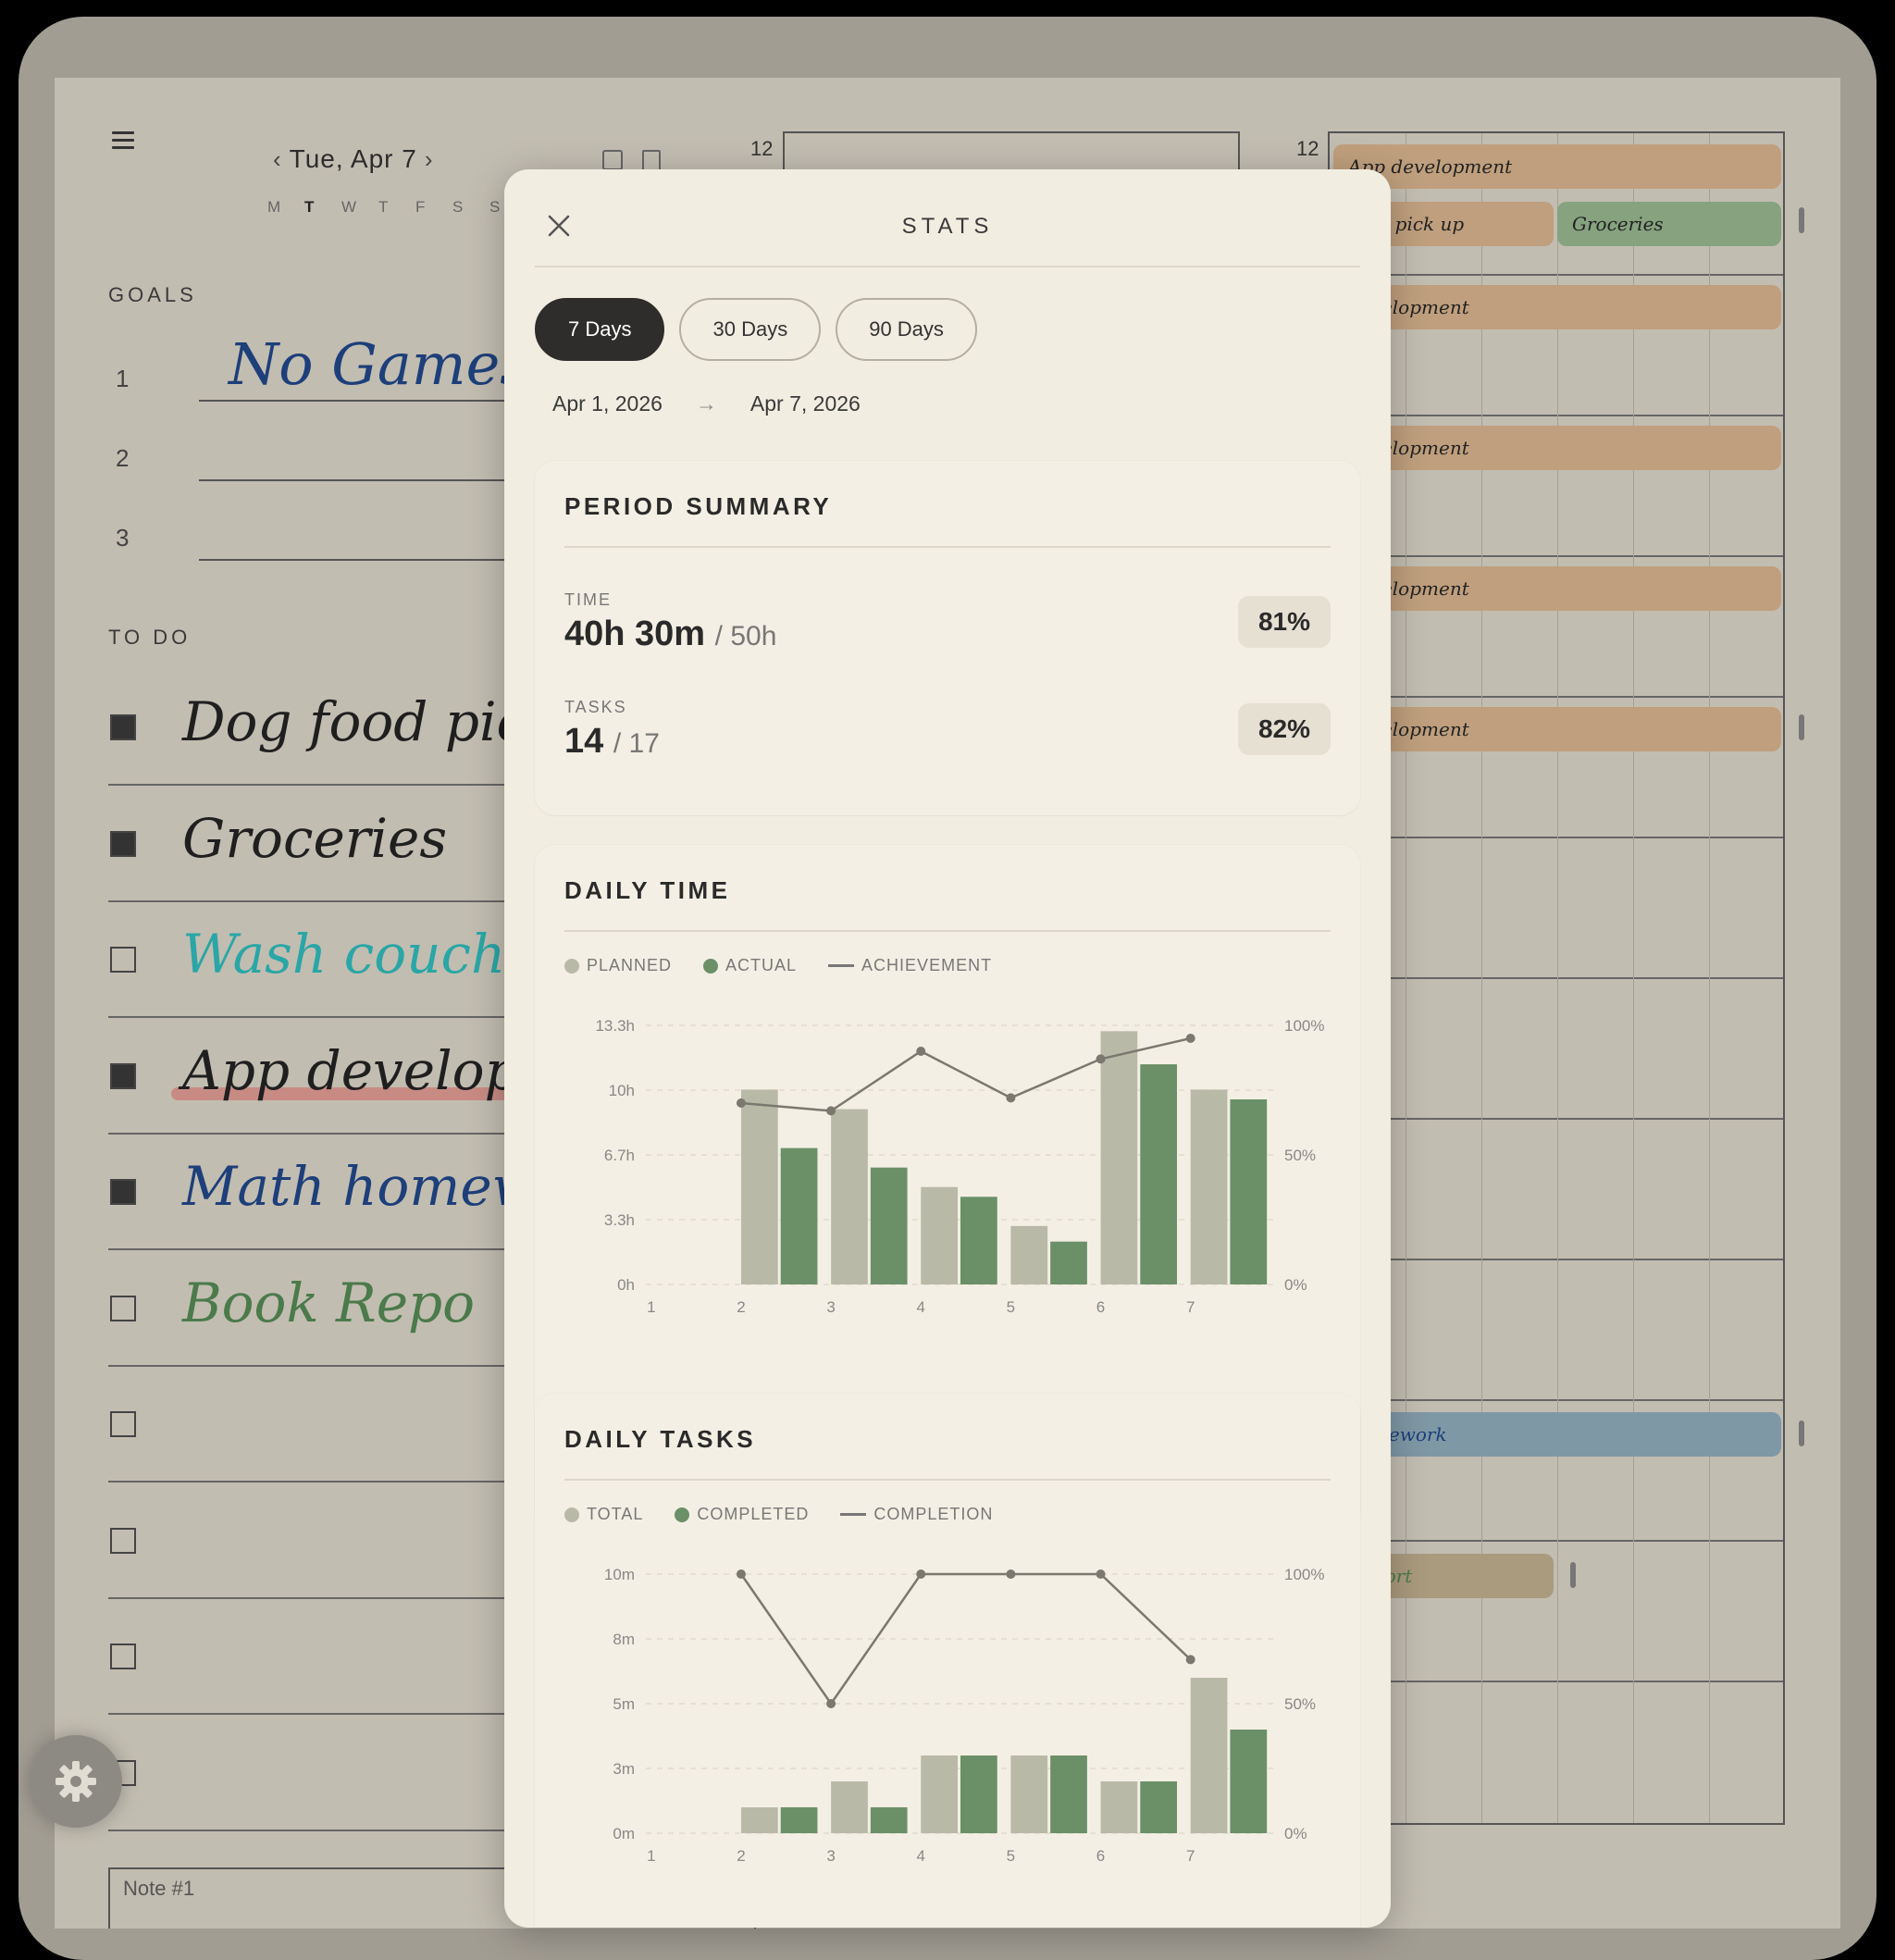  Describe the element at coordinates (359, 208) in the screenshot. I see `weekday-wed: W` at that location.